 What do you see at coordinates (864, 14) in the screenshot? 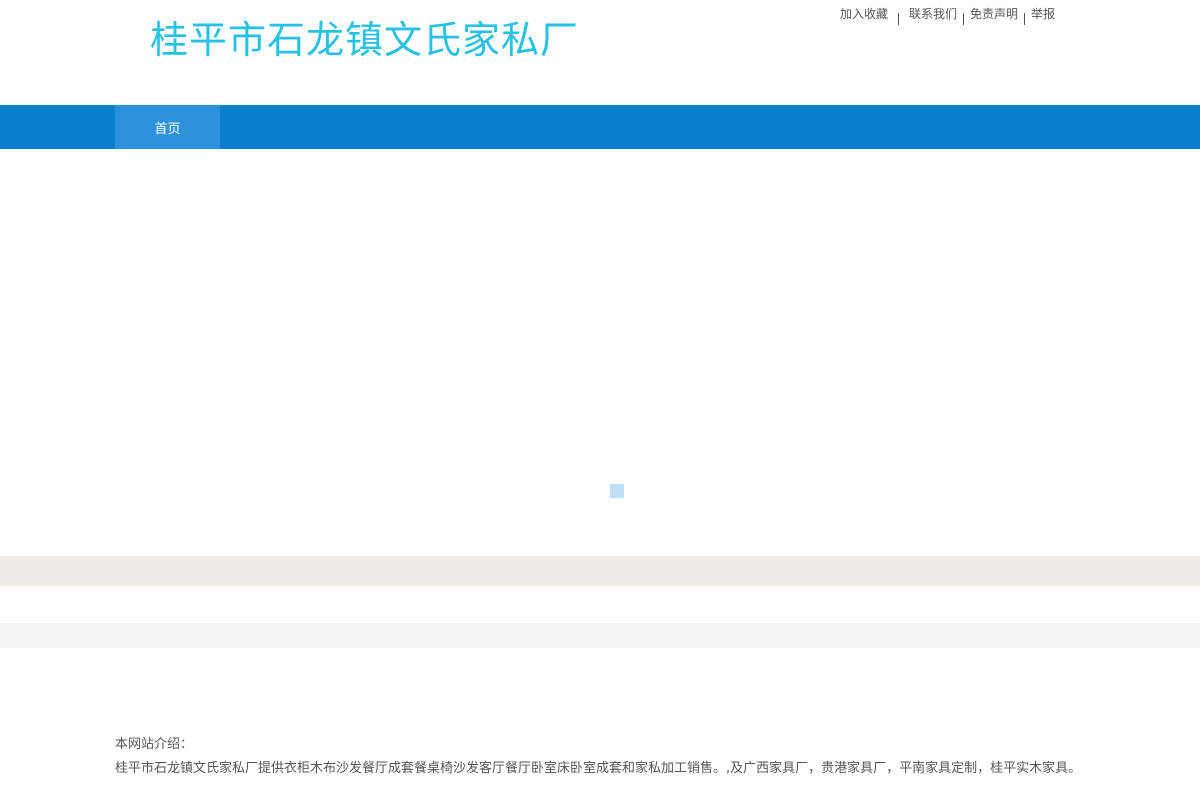
I see `add-favorite-link: 加入收藏` at bounding box center [864, 14].